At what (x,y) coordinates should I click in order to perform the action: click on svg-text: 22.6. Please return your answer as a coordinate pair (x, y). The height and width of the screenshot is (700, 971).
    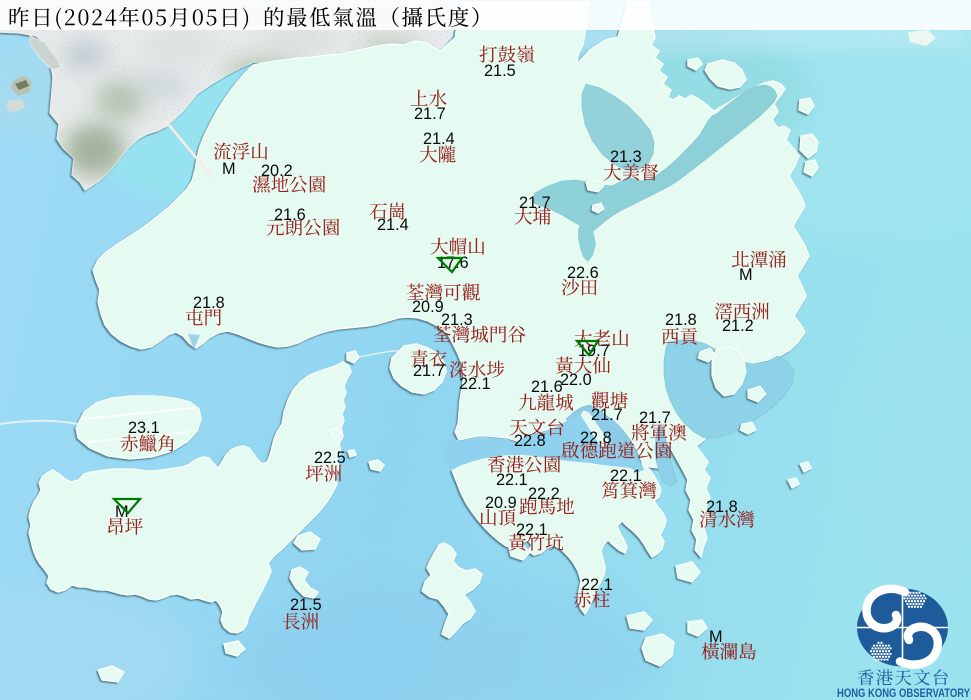
    Looking at the image, I should click on (583, 273).